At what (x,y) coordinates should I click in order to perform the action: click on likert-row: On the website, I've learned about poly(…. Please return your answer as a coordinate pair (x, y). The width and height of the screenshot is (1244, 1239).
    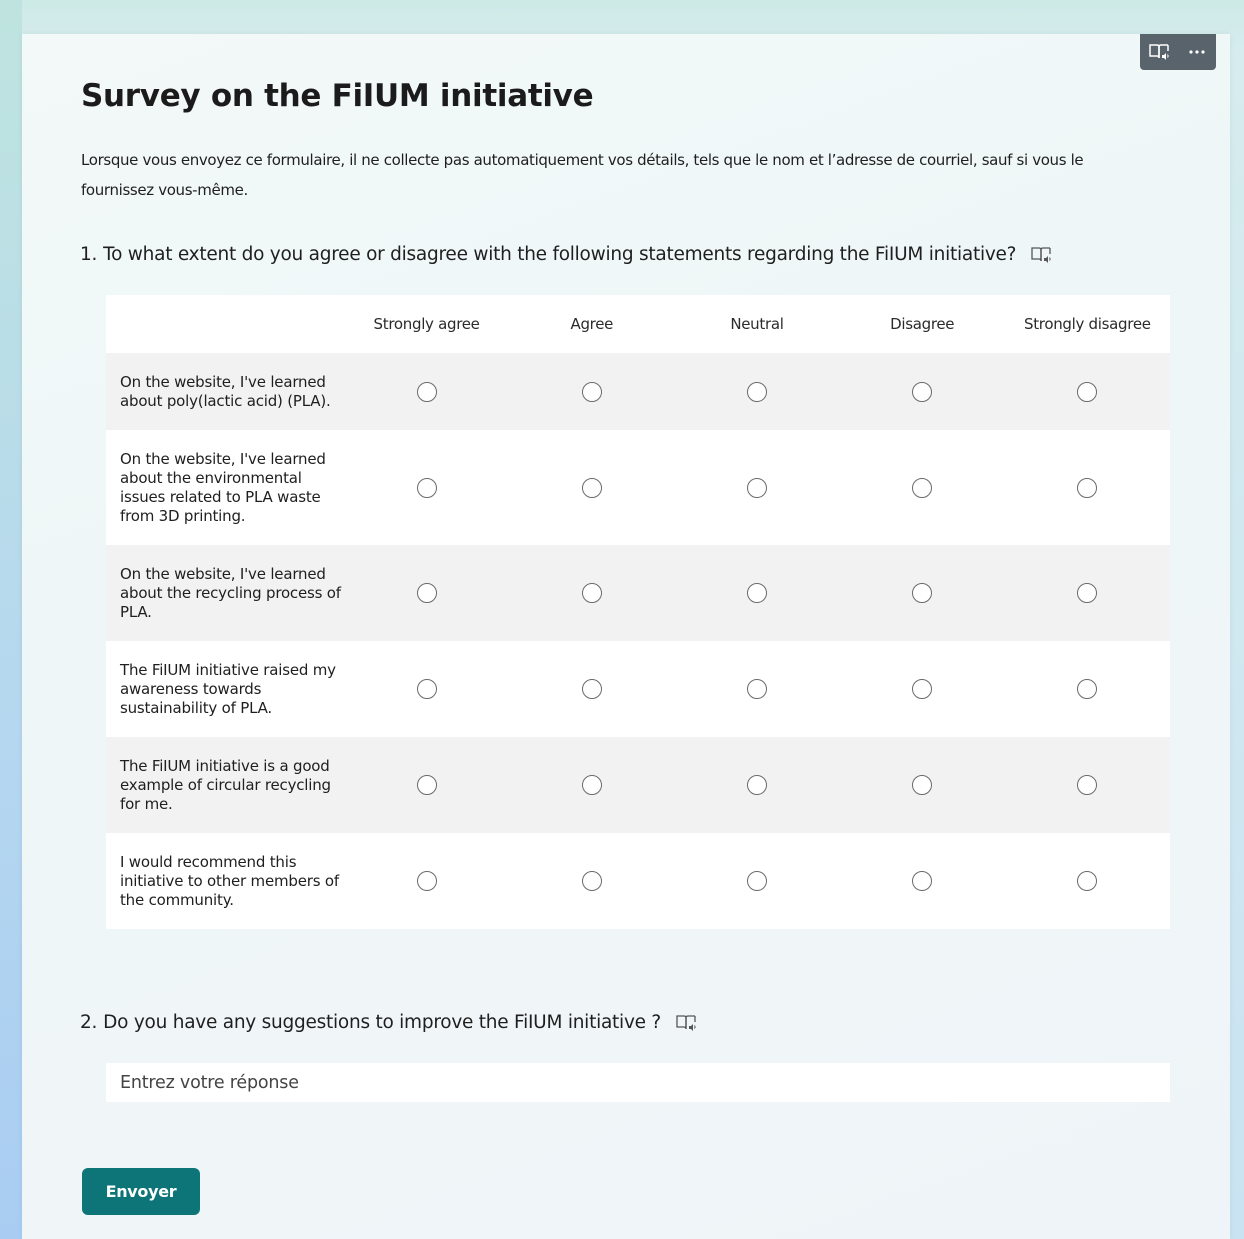
    Looking at the image, I should click on (638, 391).